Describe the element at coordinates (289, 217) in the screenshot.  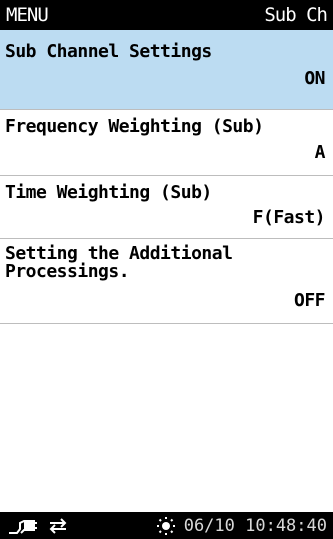
I see `menu-item-value: F(Fast)` at that location.